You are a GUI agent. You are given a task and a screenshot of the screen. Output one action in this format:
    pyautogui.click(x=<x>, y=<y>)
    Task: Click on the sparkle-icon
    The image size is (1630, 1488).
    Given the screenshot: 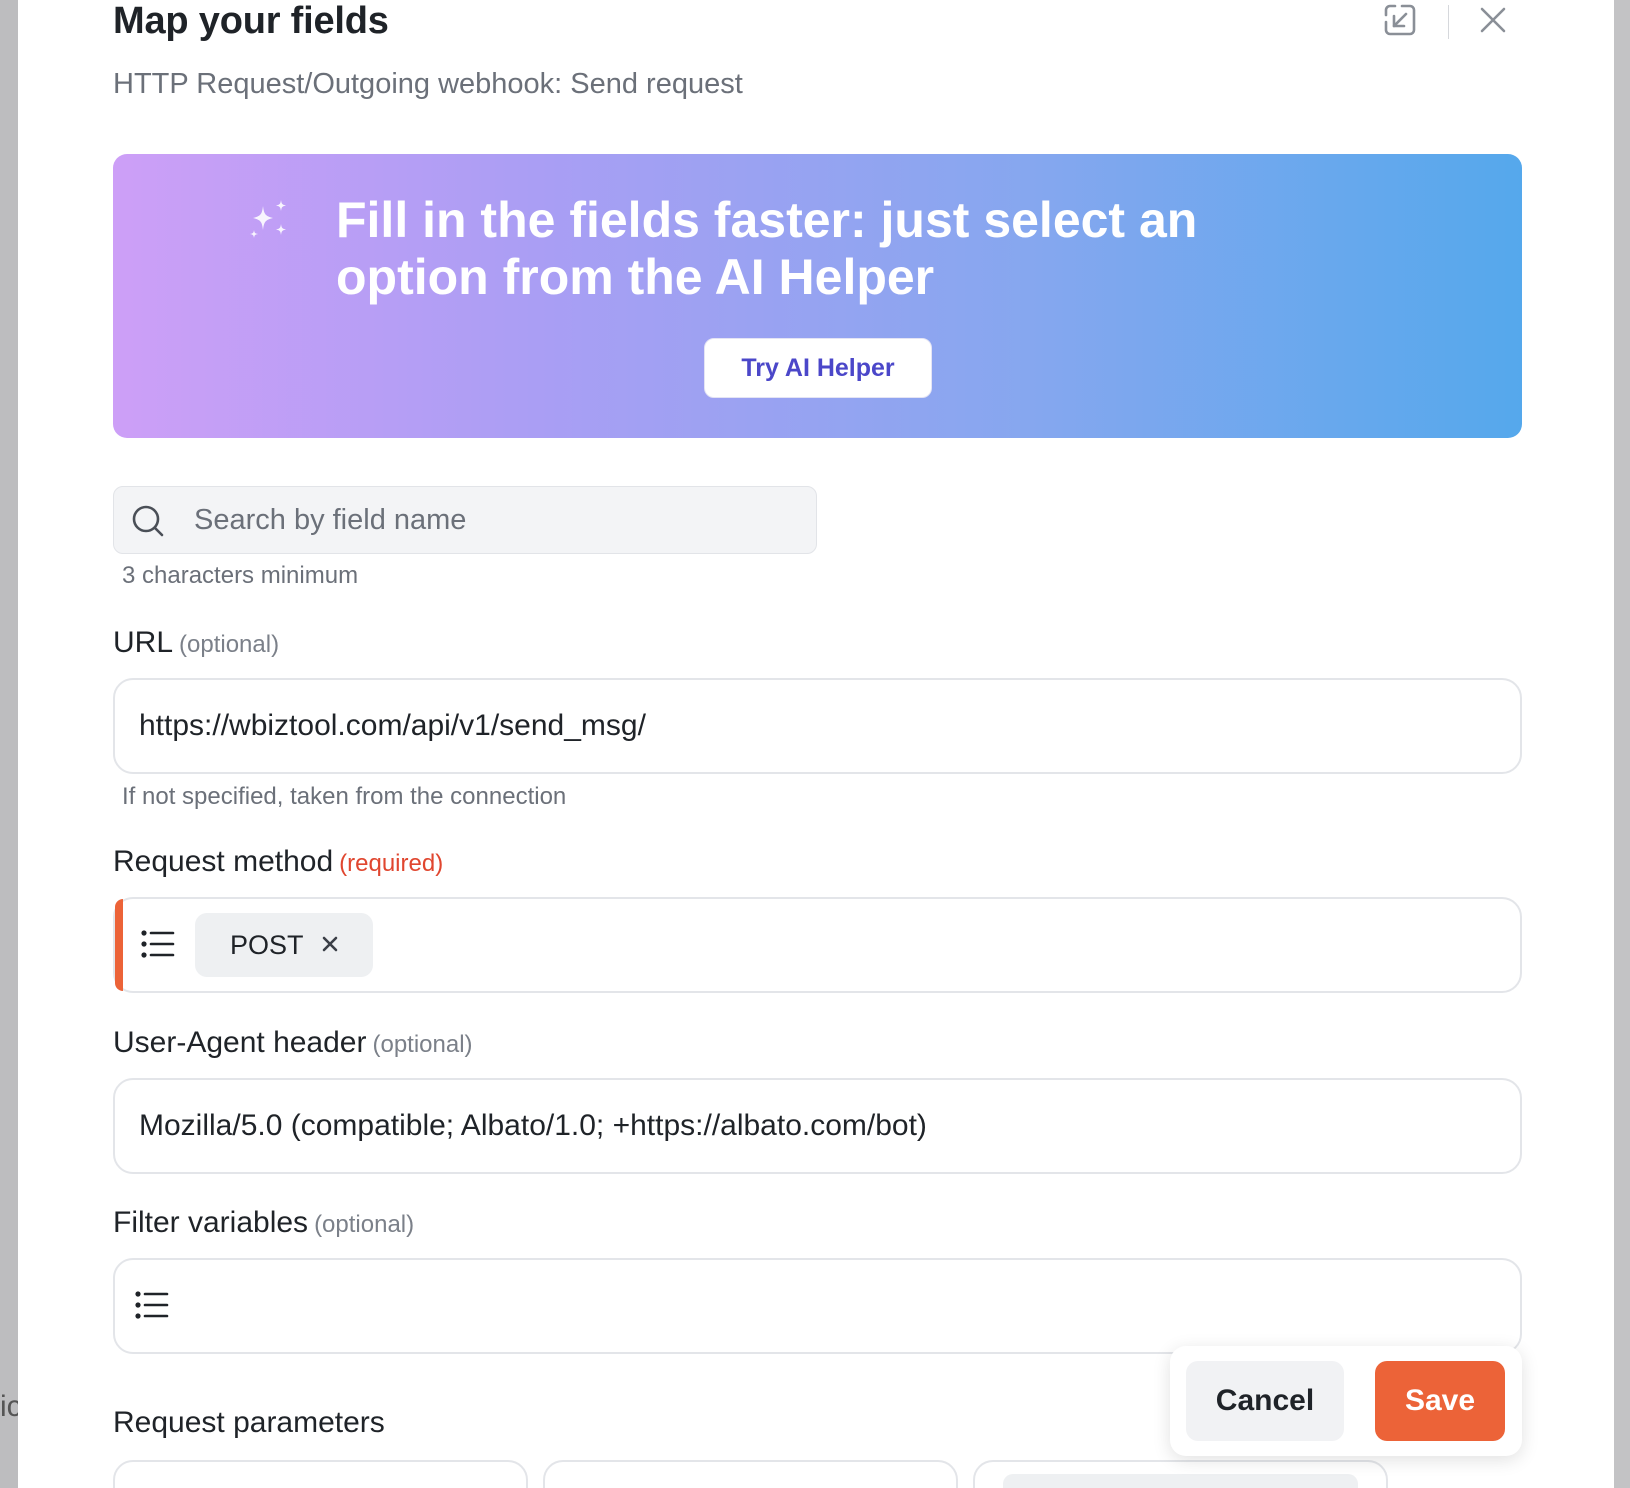 What is the action you would take?
    pyautogui.click(x=269, y=222)
    